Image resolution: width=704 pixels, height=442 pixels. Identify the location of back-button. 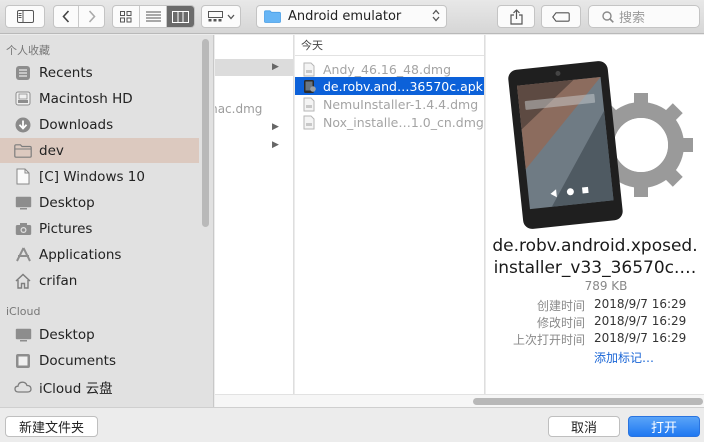
(66, 16).